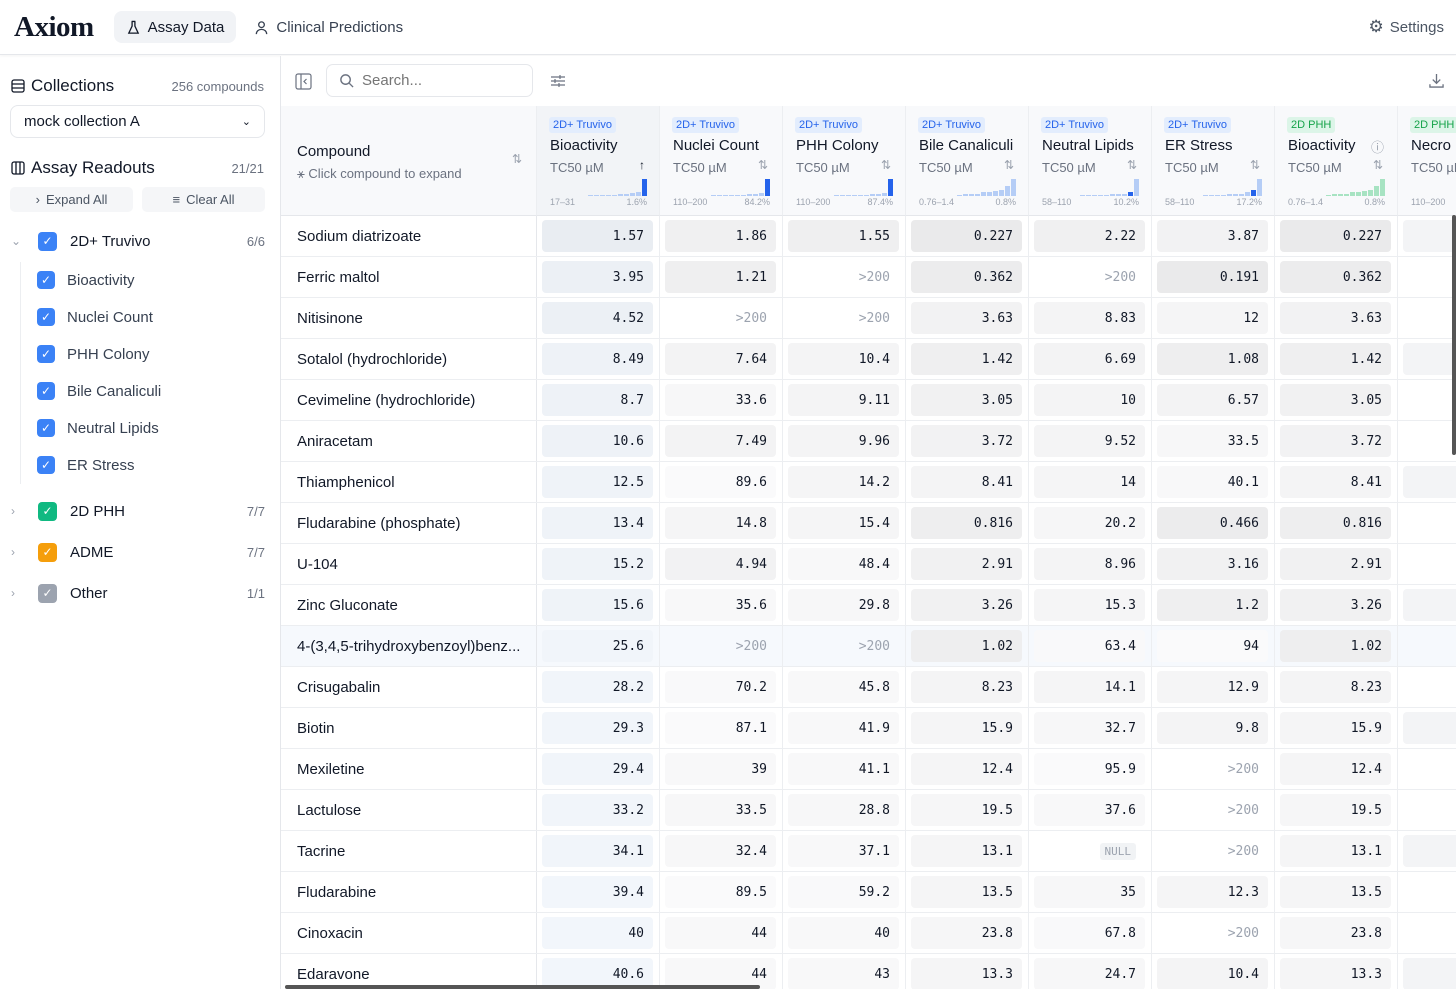  I want to click on table-row: Mexiletine 29.4 39 41.1 12.4 95.9 >200 12.4, so click(868, 769).